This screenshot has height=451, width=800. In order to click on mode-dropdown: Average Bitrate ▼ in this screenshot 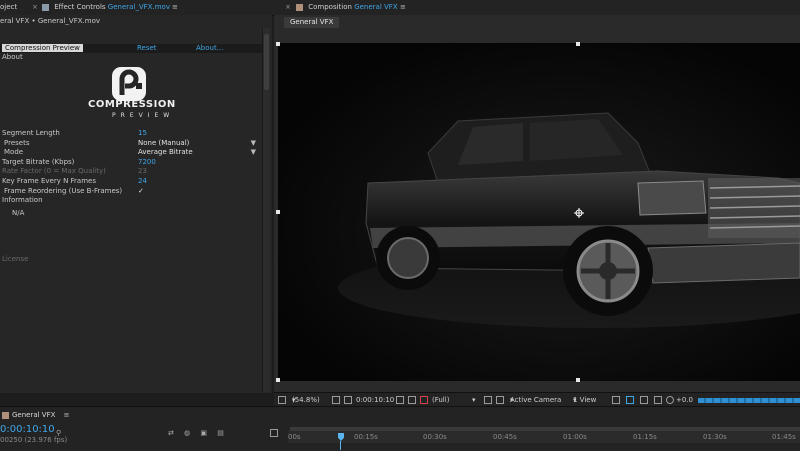, I will do `click(198, 152)`.